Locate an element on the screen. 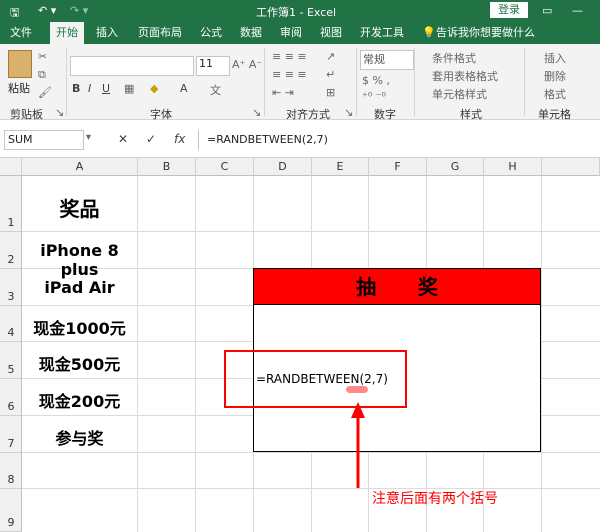 The height and width of the screenshot is (532, 600). row-header-9: 9 is located at coordinates (11, 510).